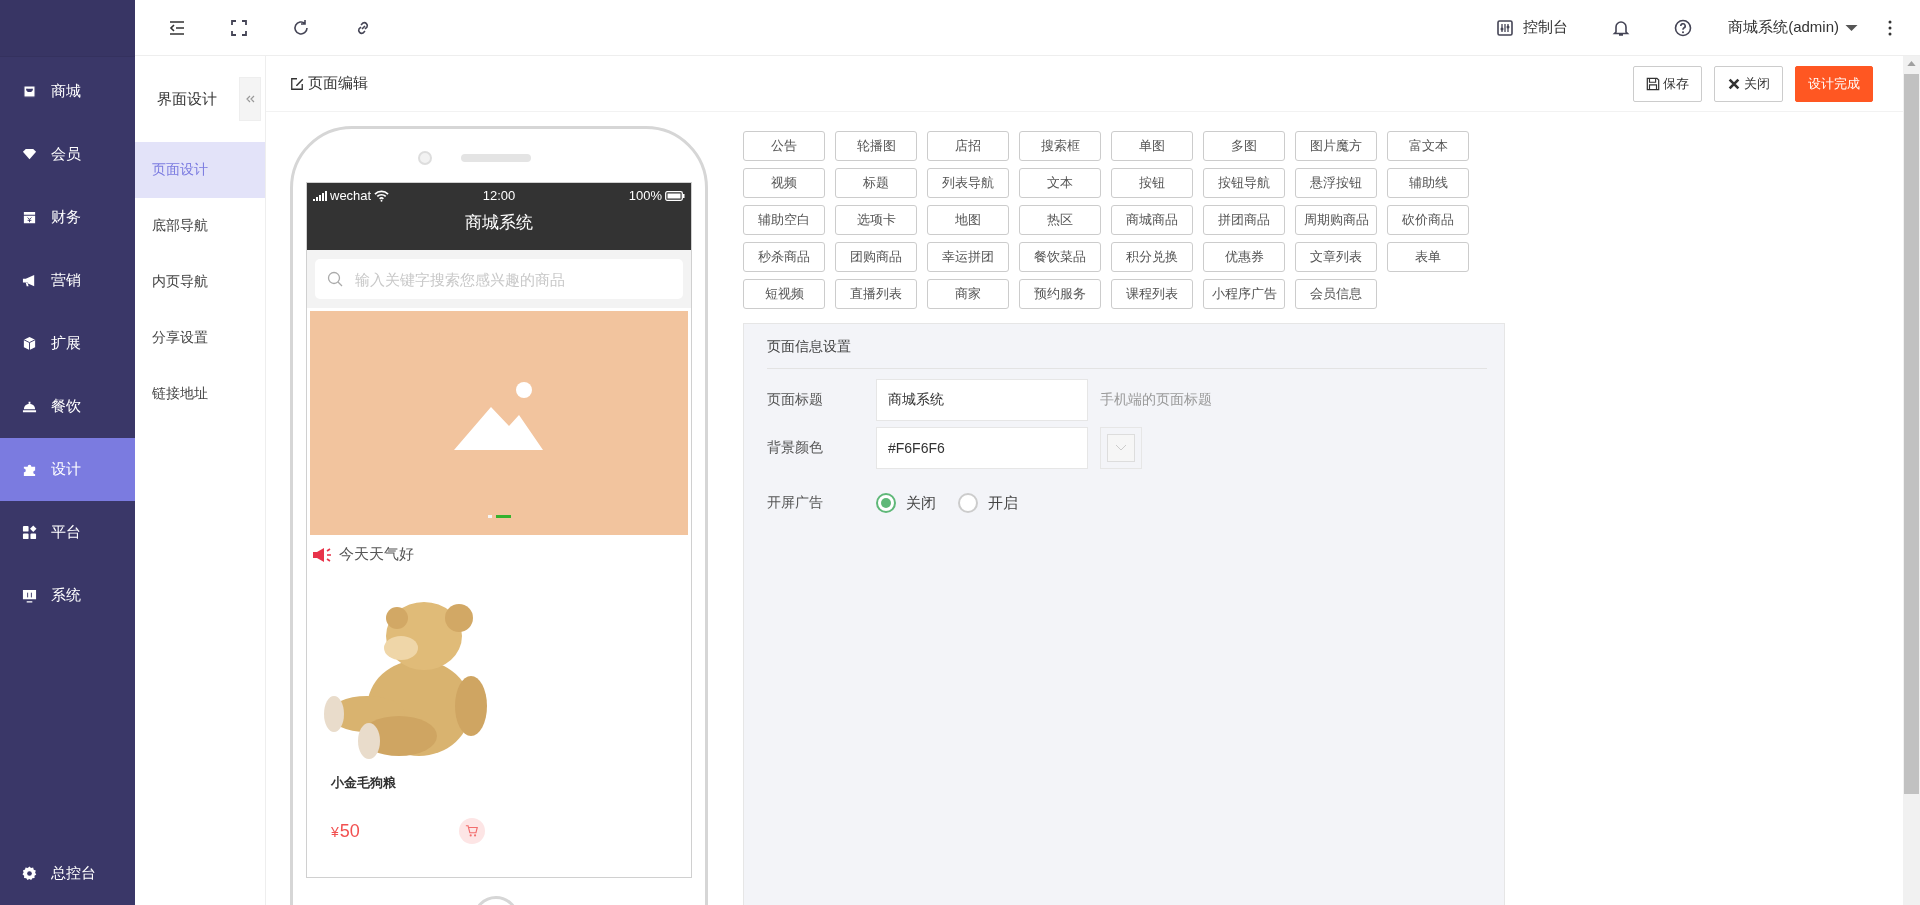 This screenshot has width=1920, height=905. What do you see at coordinates (645, 195) in the screenshot?
I see `battery-percent: 100%` at bounding box center [645, 195].